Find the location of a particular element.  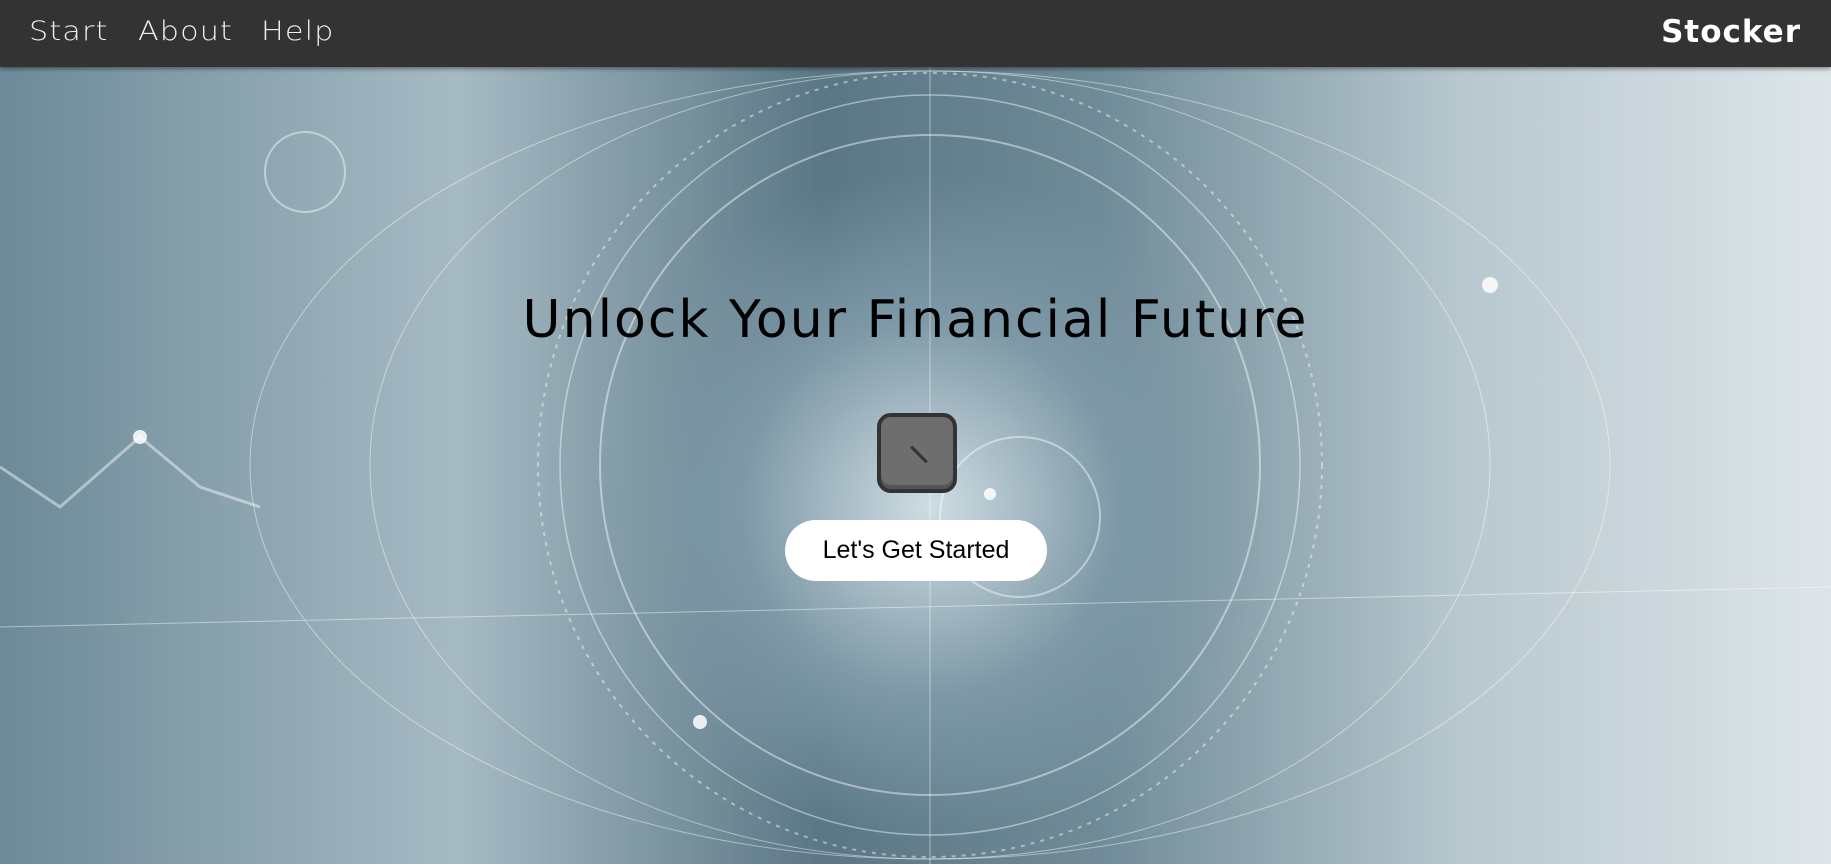

get-started-button: Let's Get Started is located at coordinates (916, 550).